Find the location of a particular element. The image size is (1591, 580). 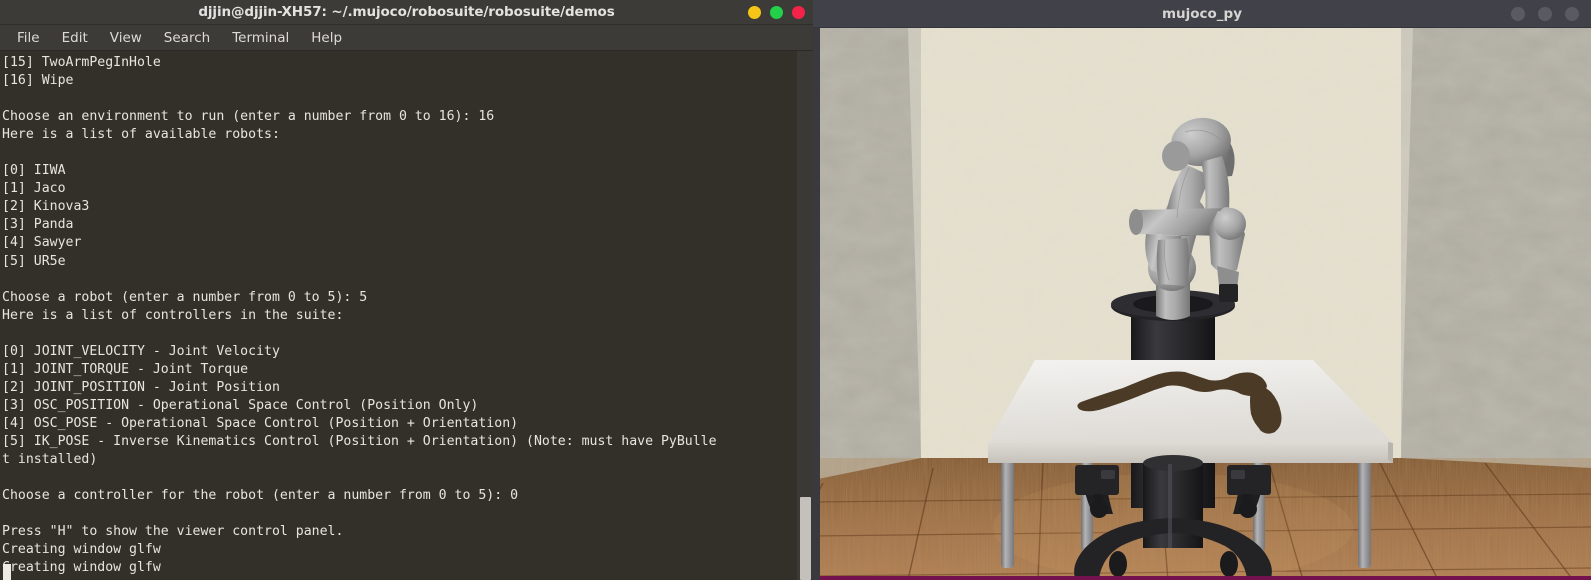

menu-item-file: File is located at coordinates (28, 38).